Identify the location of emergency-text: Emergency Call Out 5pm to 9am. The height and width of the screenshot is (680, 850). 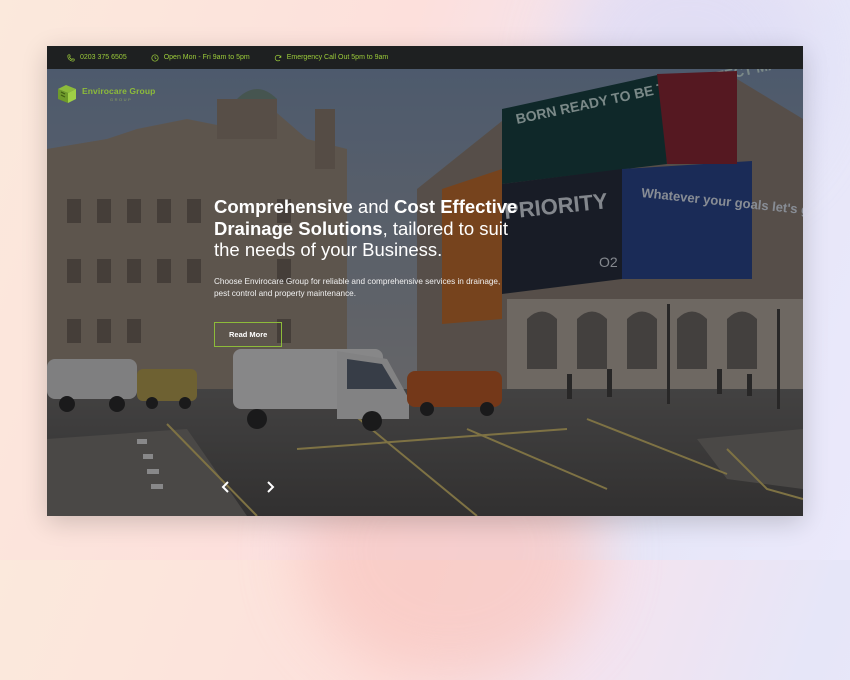
(337, 57).